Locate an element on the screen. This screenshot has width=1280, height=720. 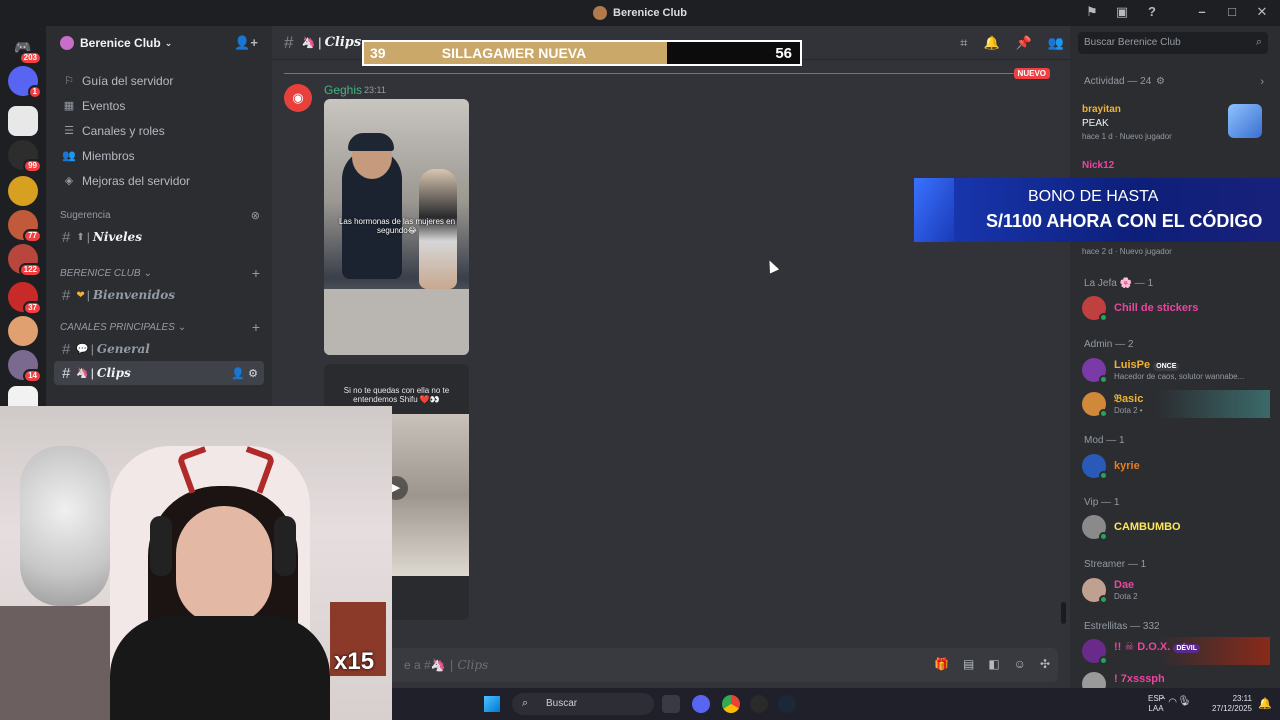
member-row: Dae Dota 2 is located at coordinates (1172, 590).